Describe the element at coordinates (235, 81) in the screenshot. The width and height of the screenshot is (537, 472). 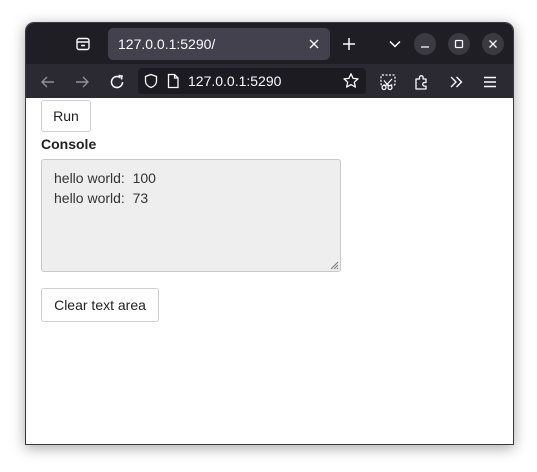
I see `url-text: 127.0.0.1:5290` at that location.